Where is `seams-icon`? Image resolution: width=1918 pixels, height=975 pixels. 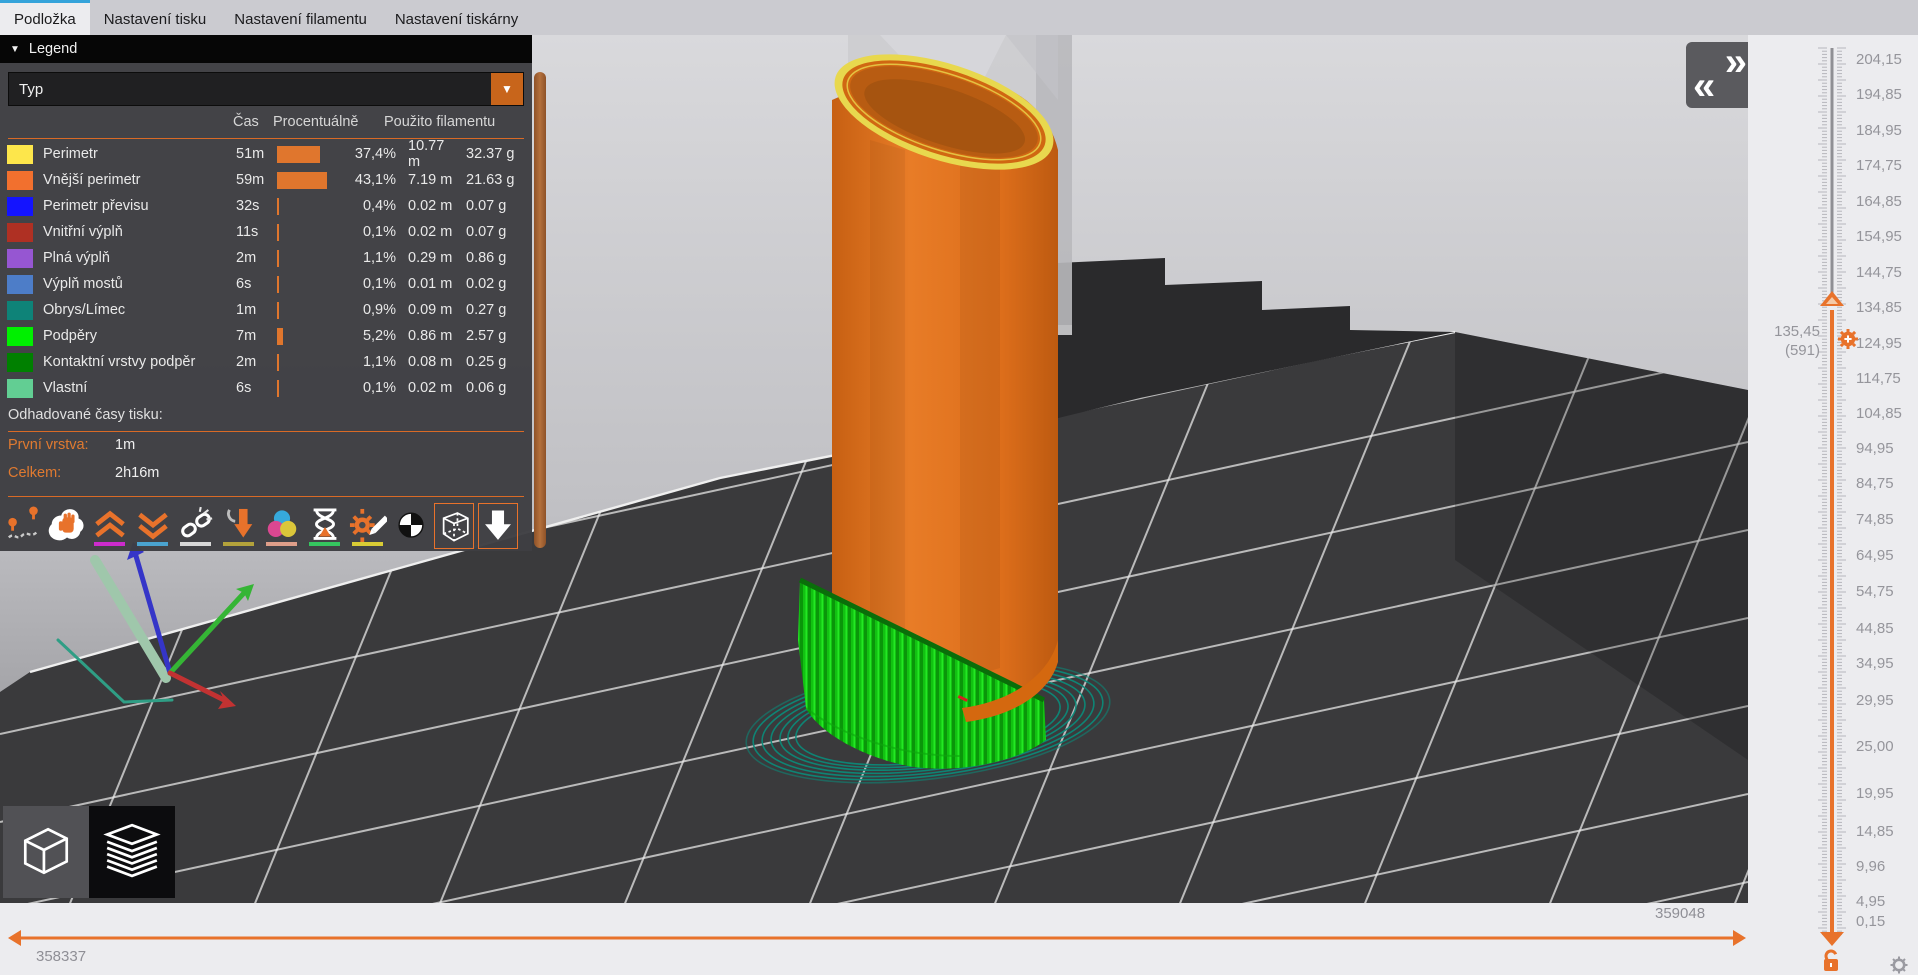
seams-icon is located at coordinates (196, 526).